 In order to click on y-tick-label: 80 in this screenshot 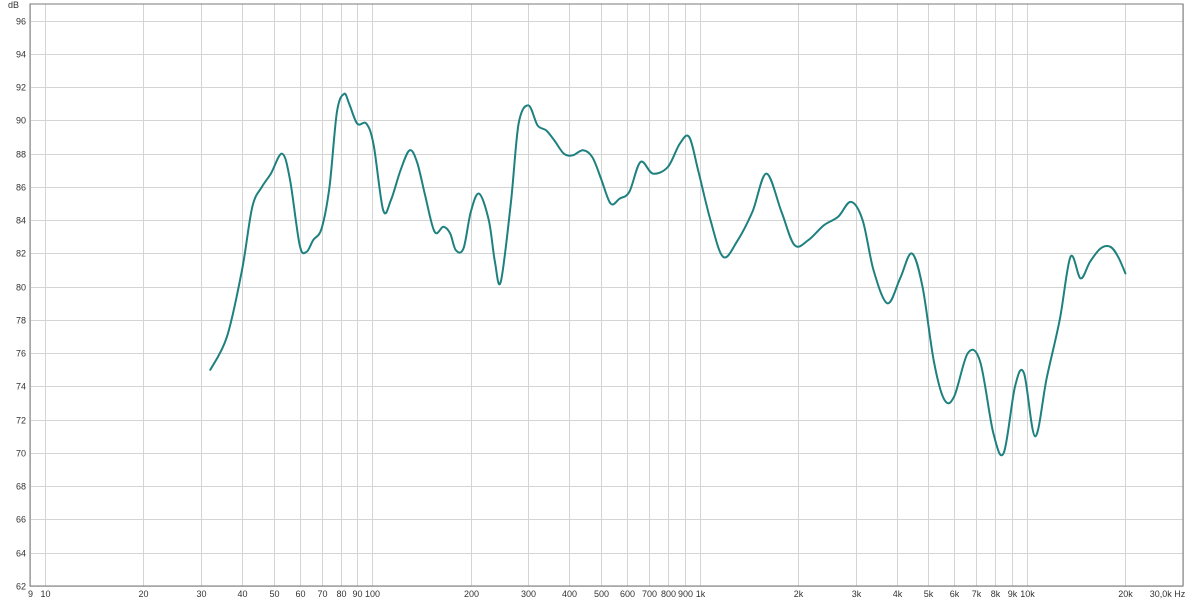, I will do `click(21, 288)`.